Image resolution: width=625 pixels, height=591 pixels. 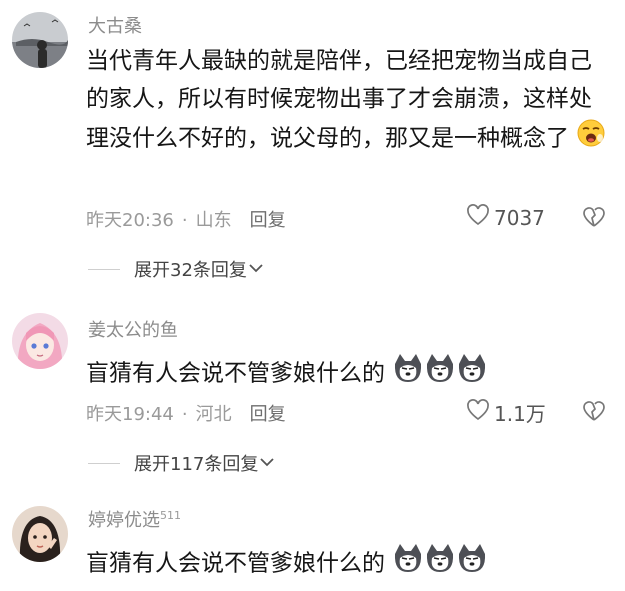 I want to click on like-button: 1.1万, so click(x=506, y=412).